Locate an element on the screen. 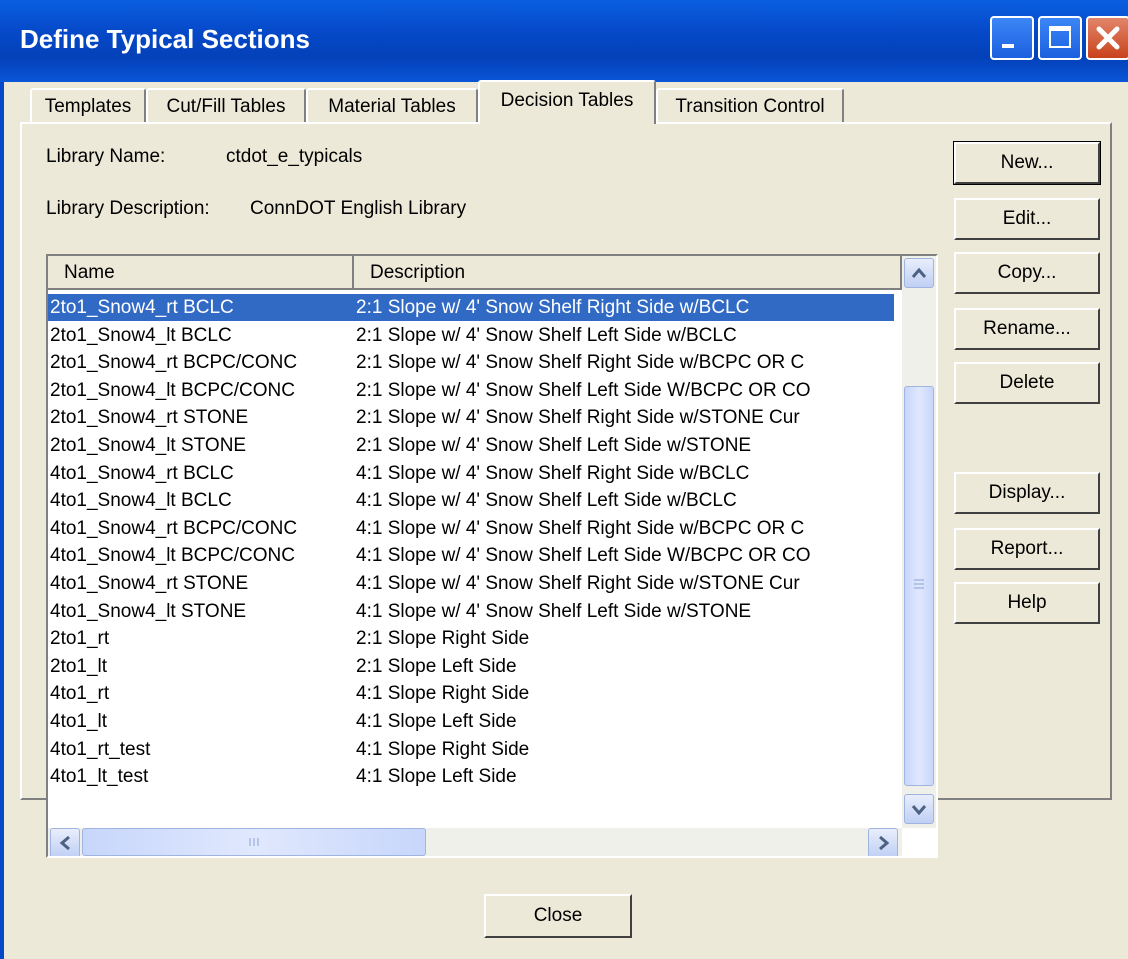 The image size is (1128, 959). row-name: 2to1_Snow4_lt BCLC is located at coordinates (141, 335).